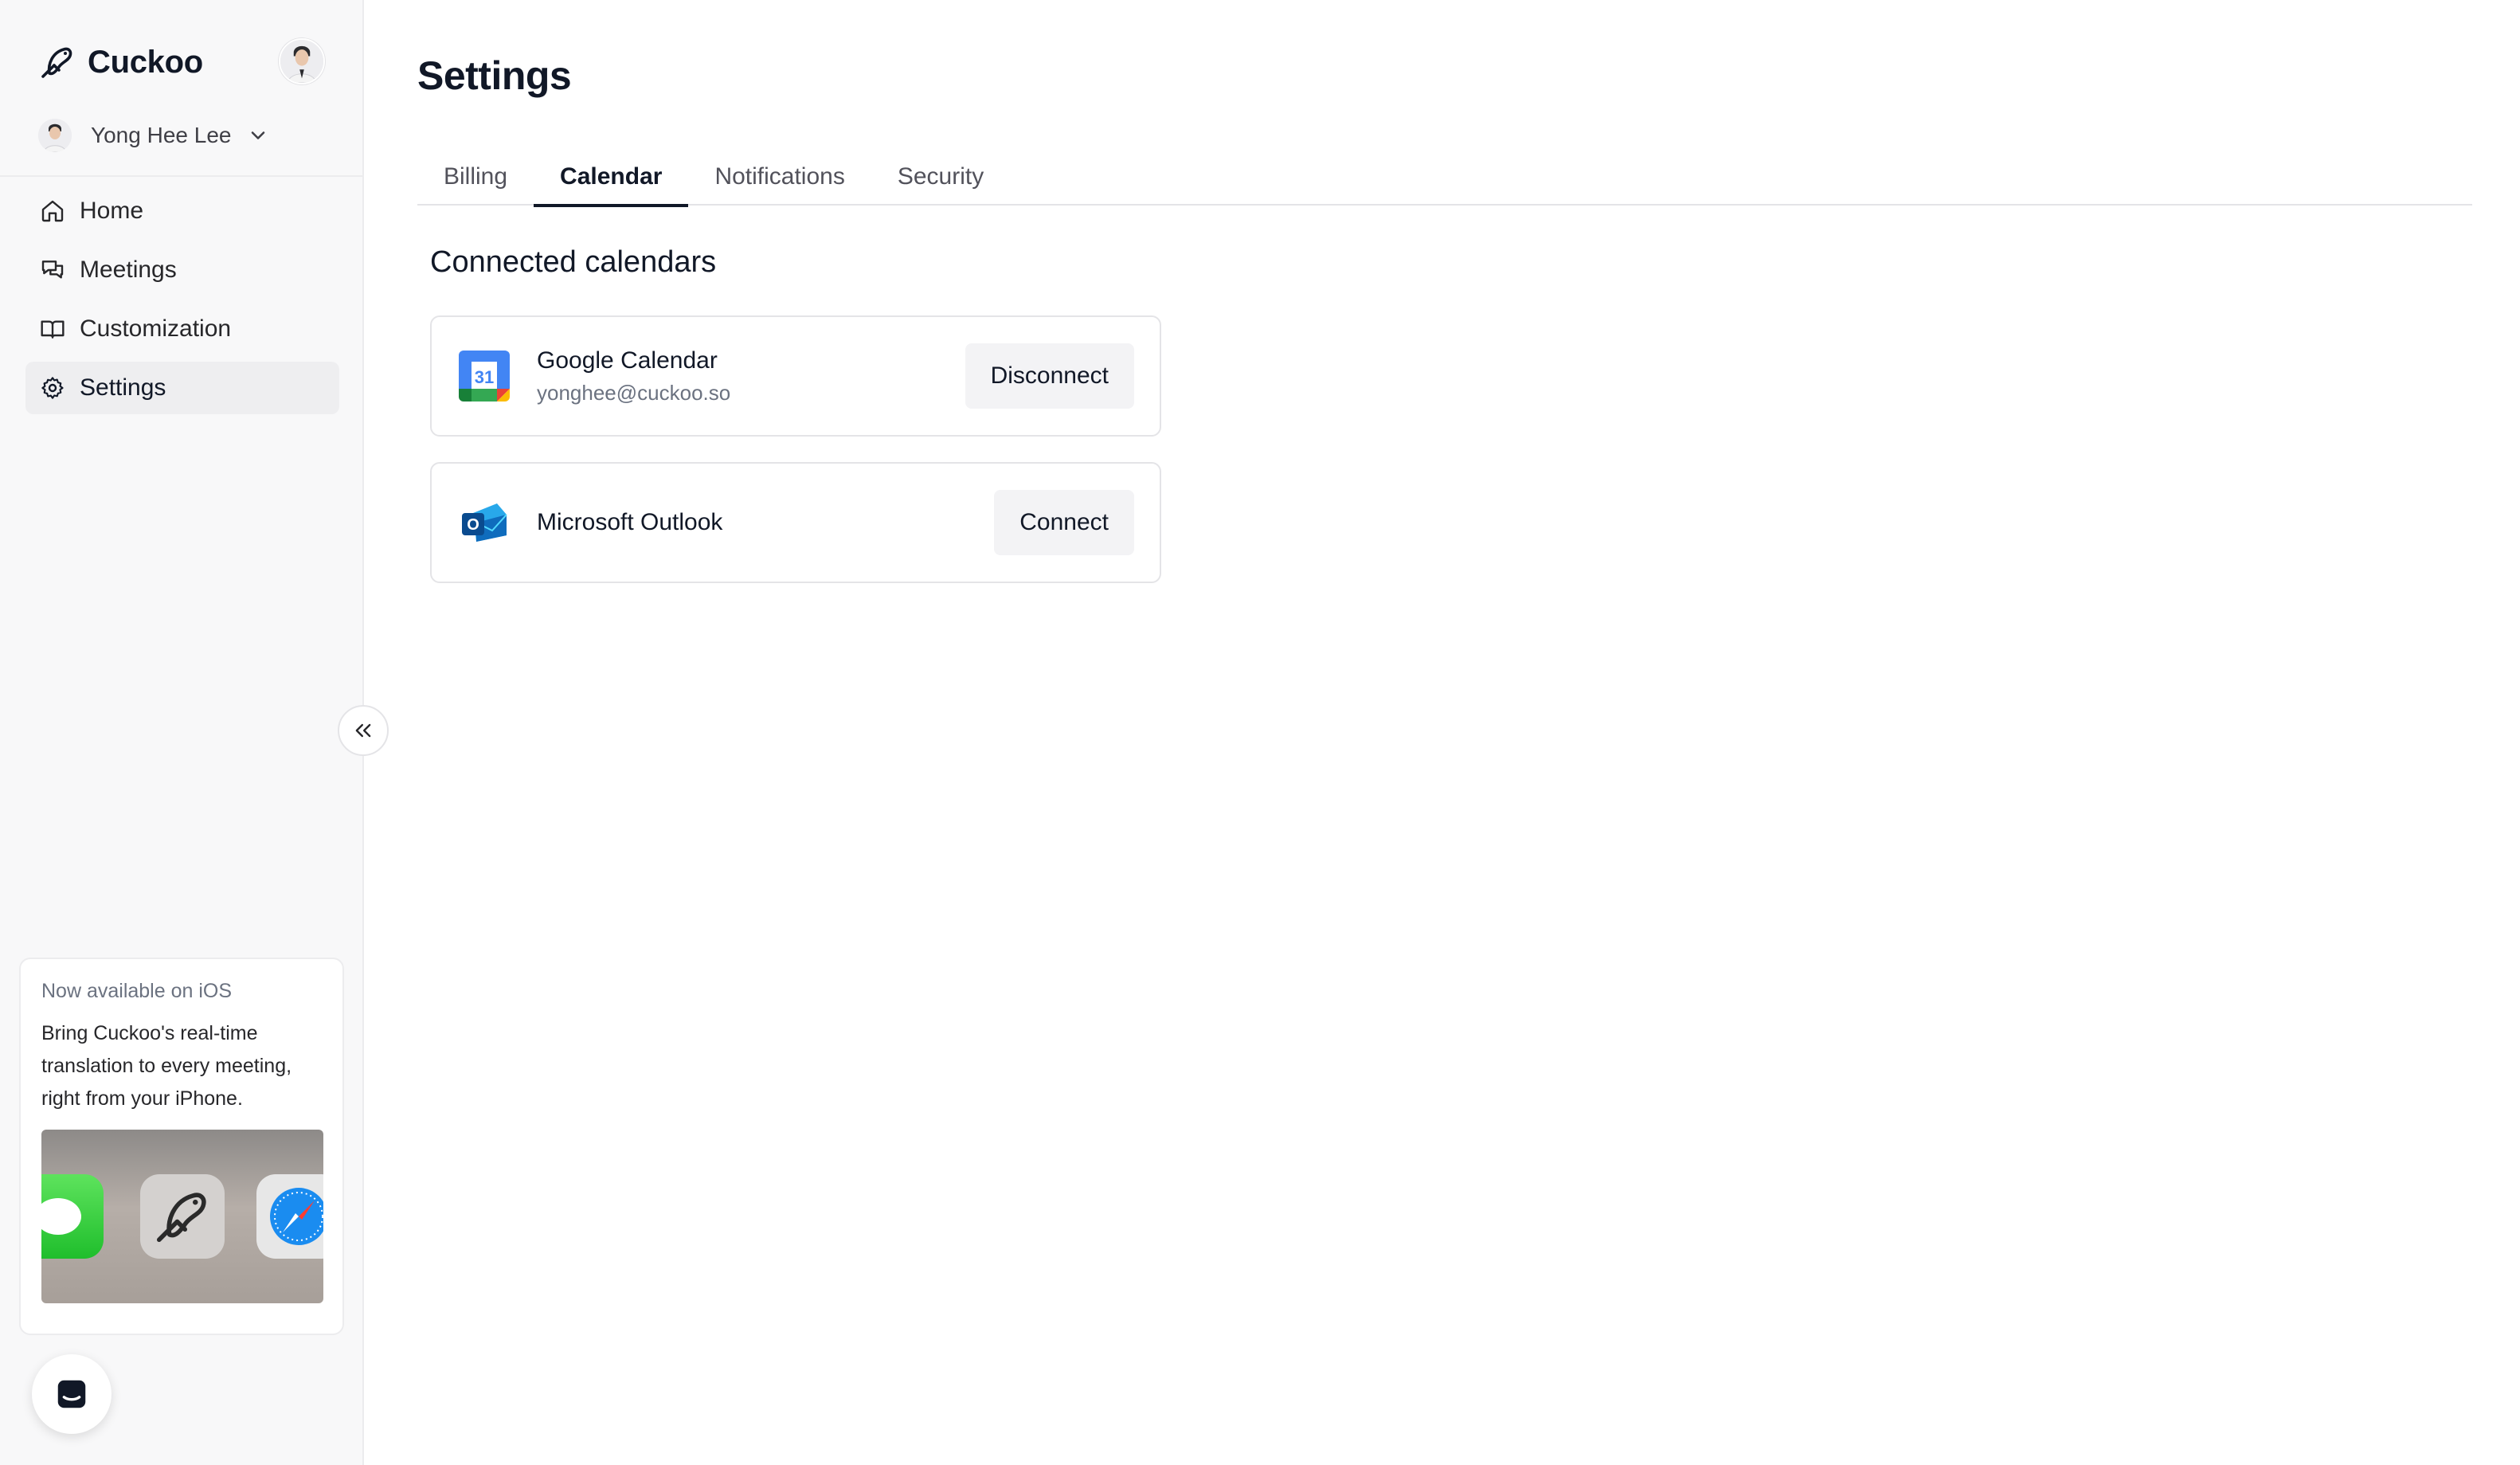 The height and width of the screenshot is (1465, 2520). What do you see at coordinates (182, 388) in the screenshot?
I see `sidebar-item-settings: Settings` at bounding box center [182, 388].